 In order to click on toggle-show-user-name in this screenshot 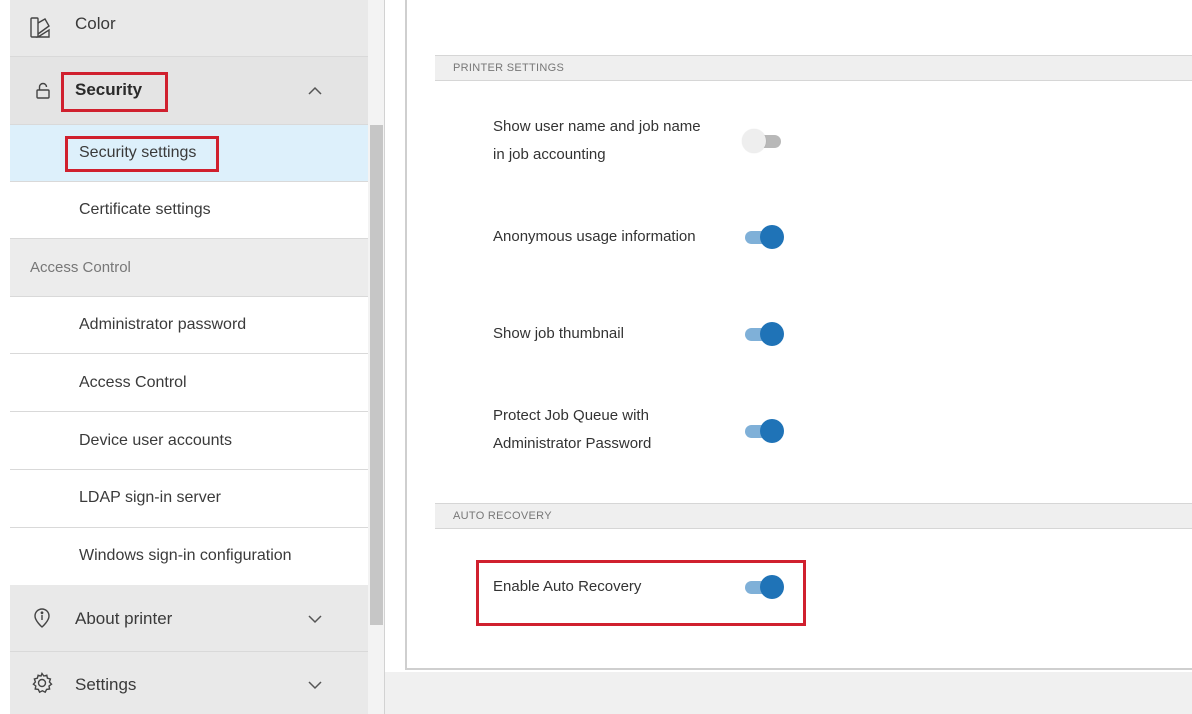, I will do `click(764, 141)`.